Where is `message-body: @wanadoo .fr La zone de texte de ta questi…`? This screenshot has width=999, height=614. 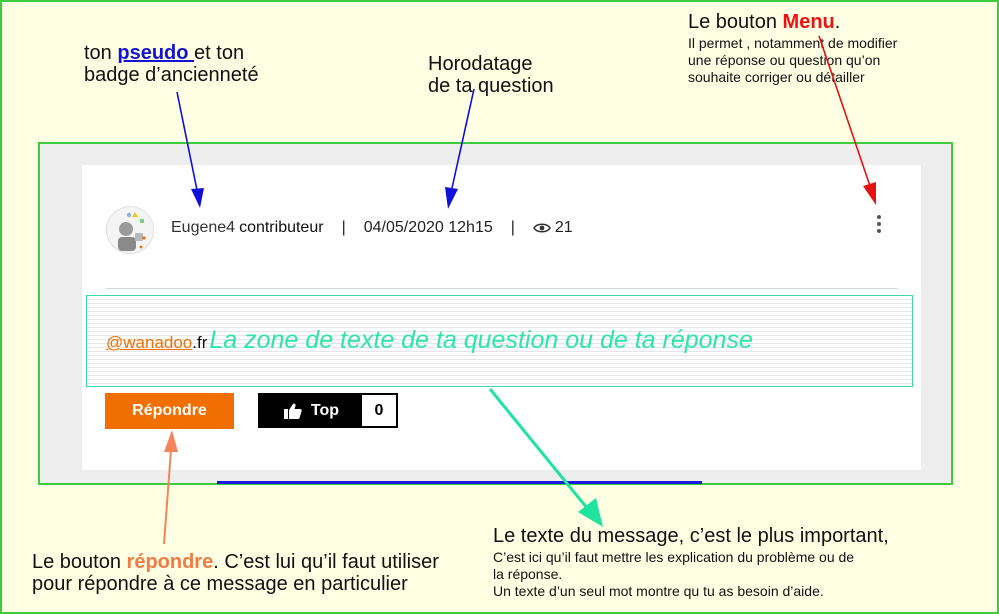
message-body: @wanadoo .fr La zone de texte de ta questi… is located at coordinates (429, 340).